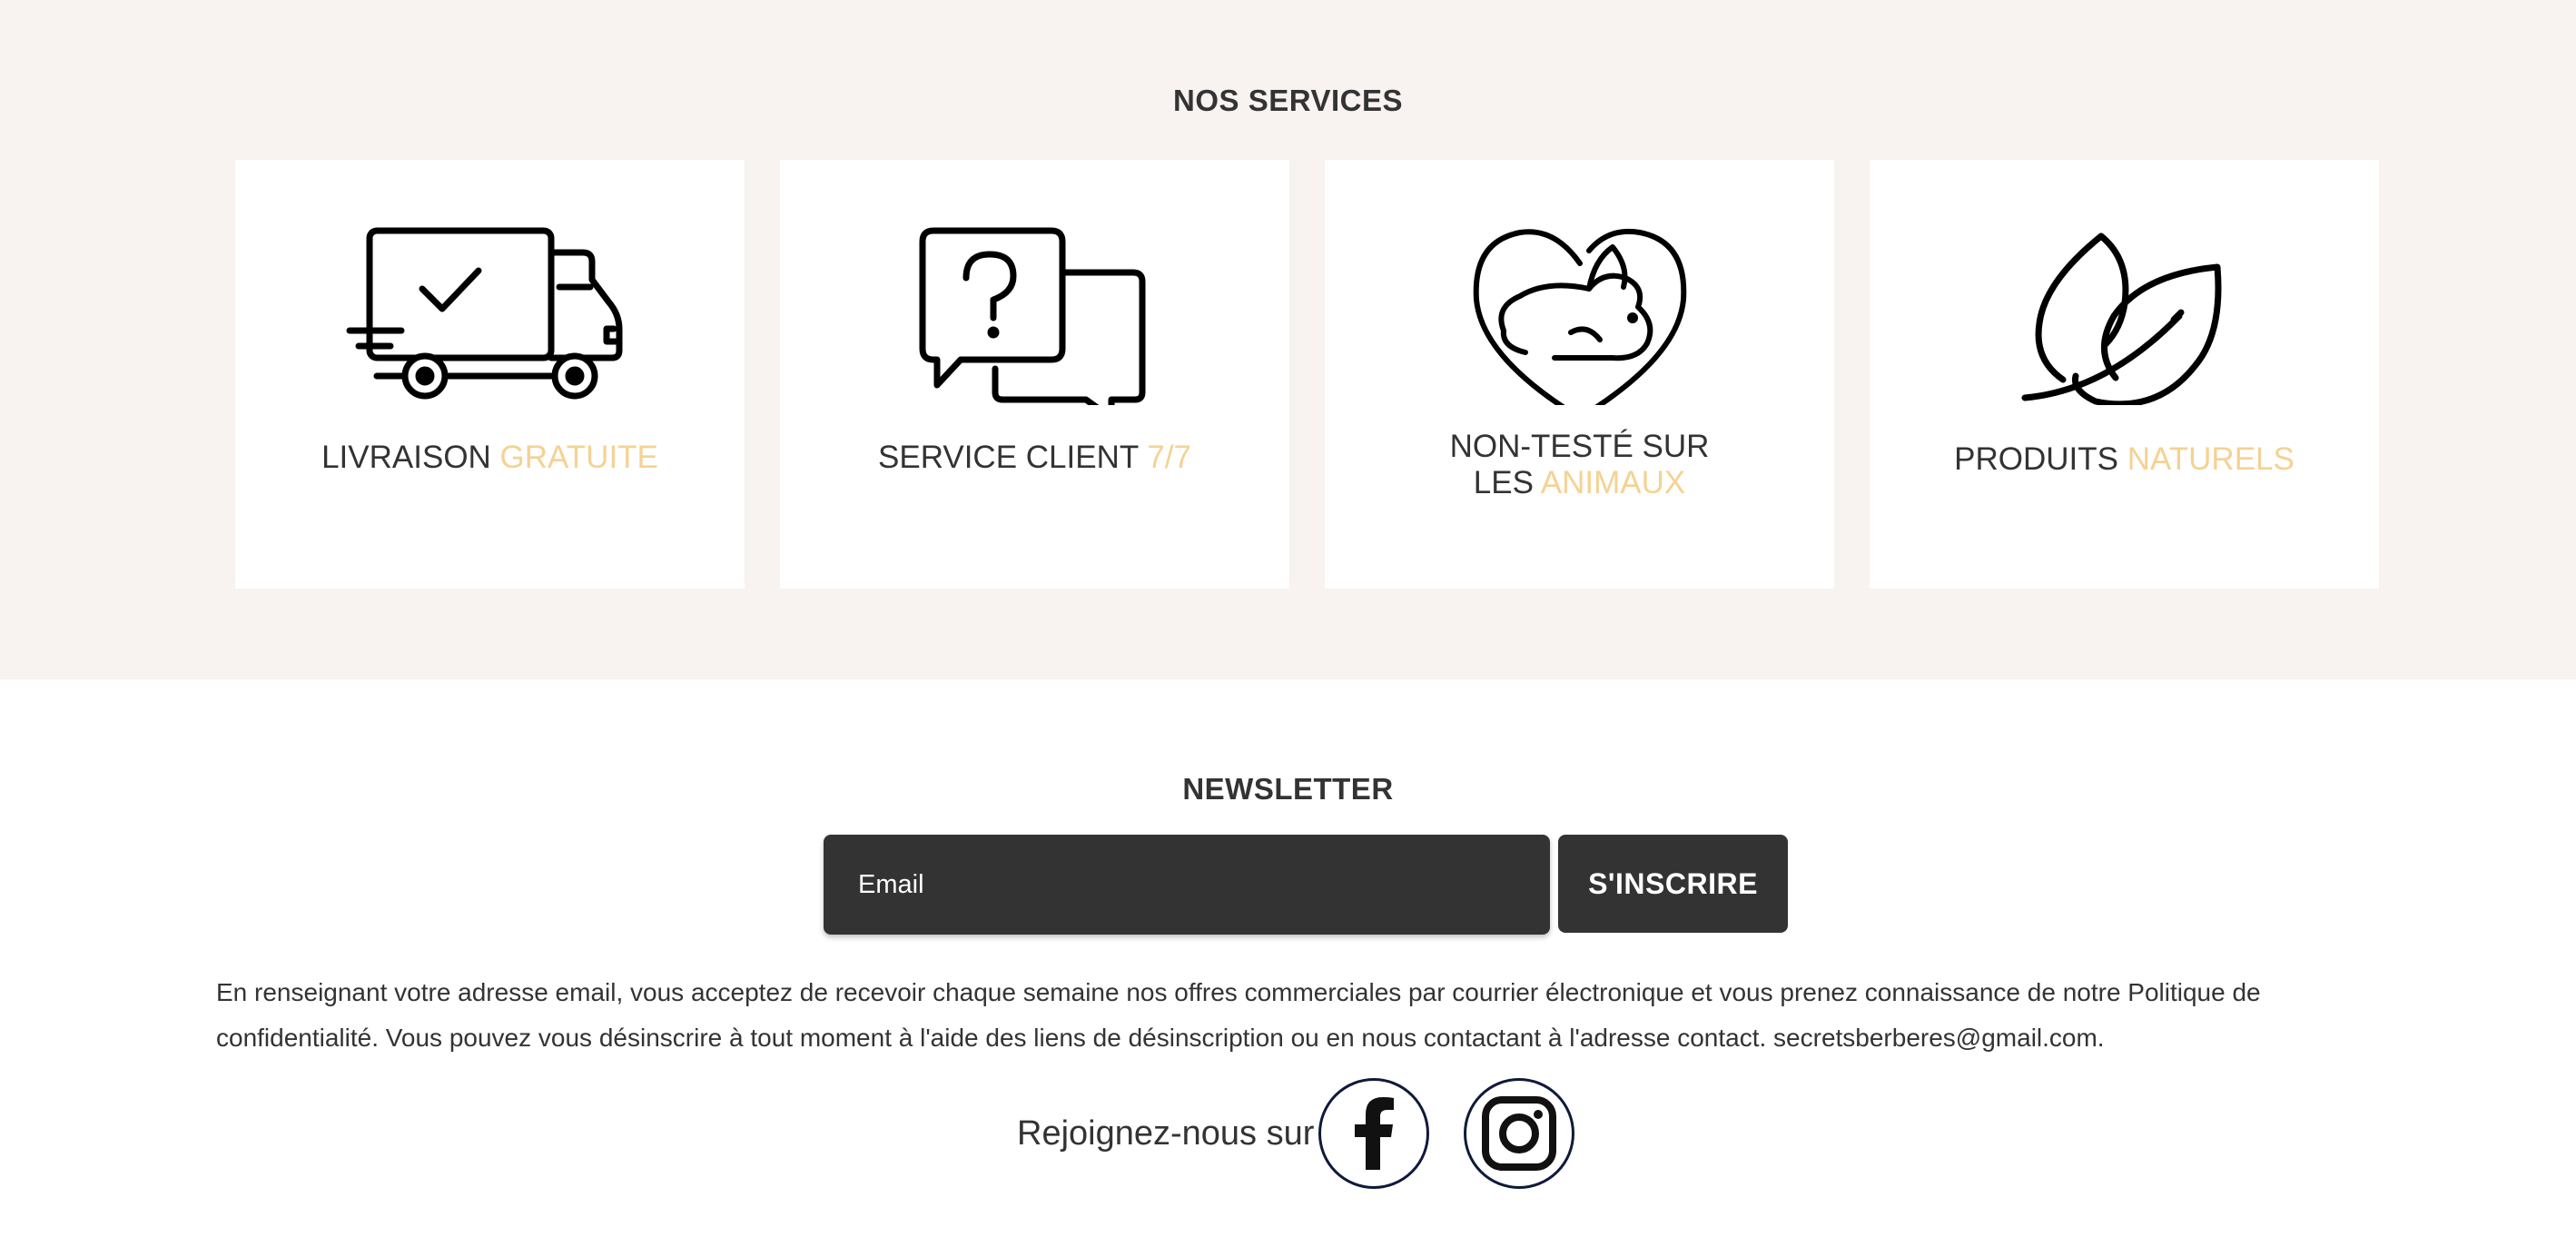  Describe the element at coordinates (490, 457) in the screenshot. I see `service-label-livraison: LIVRAISON GRATUITE` at that location.